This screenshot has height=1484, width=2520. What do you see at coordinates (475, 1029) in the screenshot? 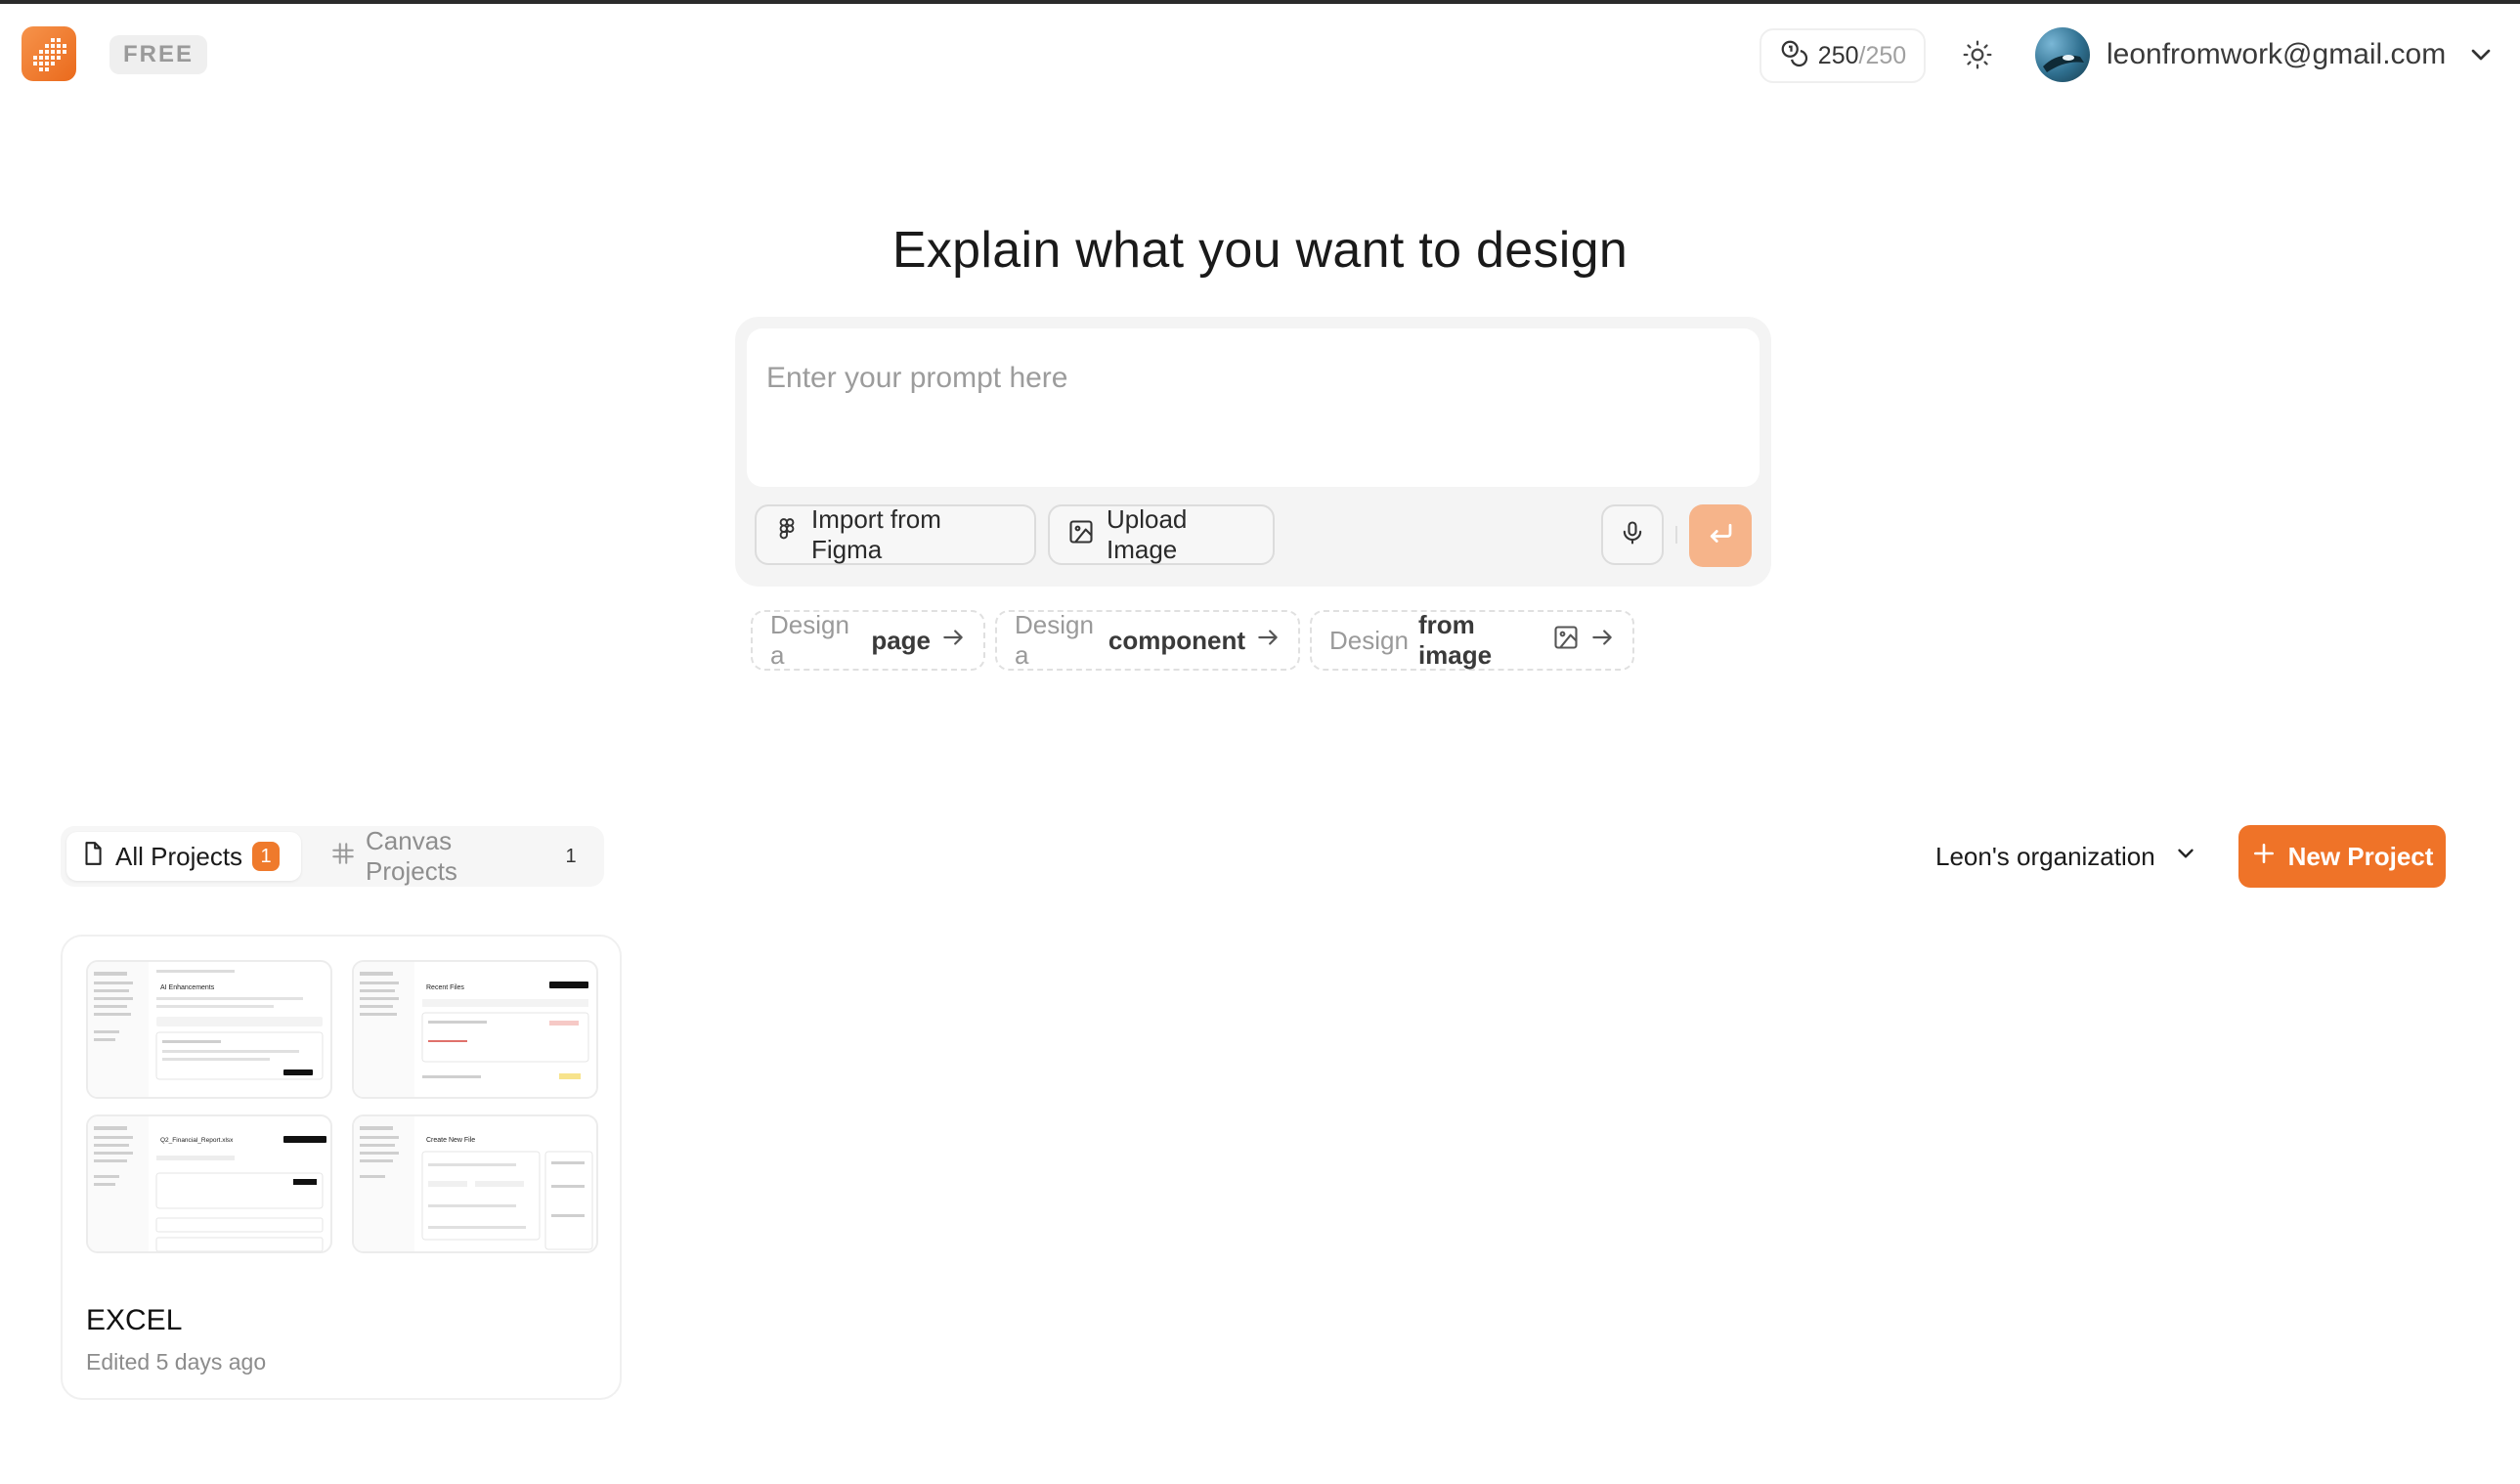
I see `project-thumbnail: Recent Files` at bounding box center [475, 1029].